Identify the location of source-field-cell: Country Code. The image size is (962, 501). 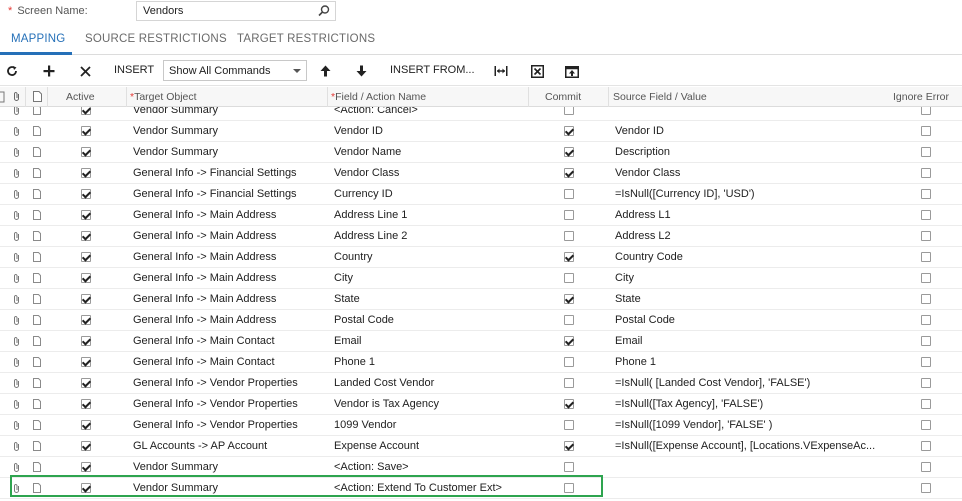
(746, 257).